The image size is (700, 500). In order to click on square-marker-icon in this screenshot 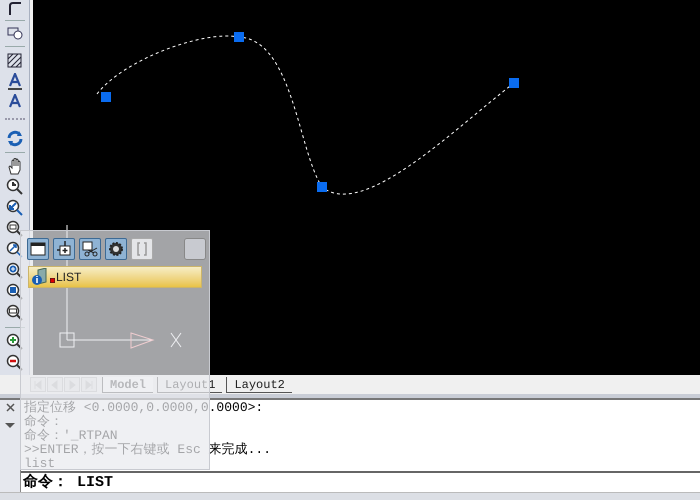, I will do `click(52, 280)`.